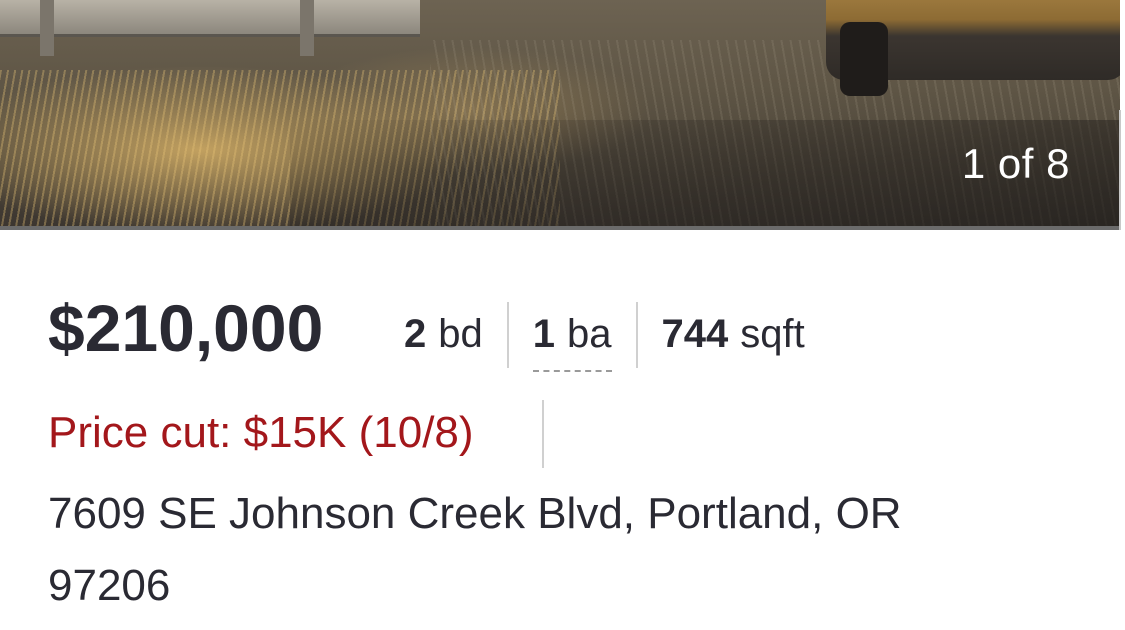 This screenshot has width=1125, height=630. What do you see at coordinates (543, 434) in the screenshot?
I see `price-cut-divider` at bounding box center [543, 434].